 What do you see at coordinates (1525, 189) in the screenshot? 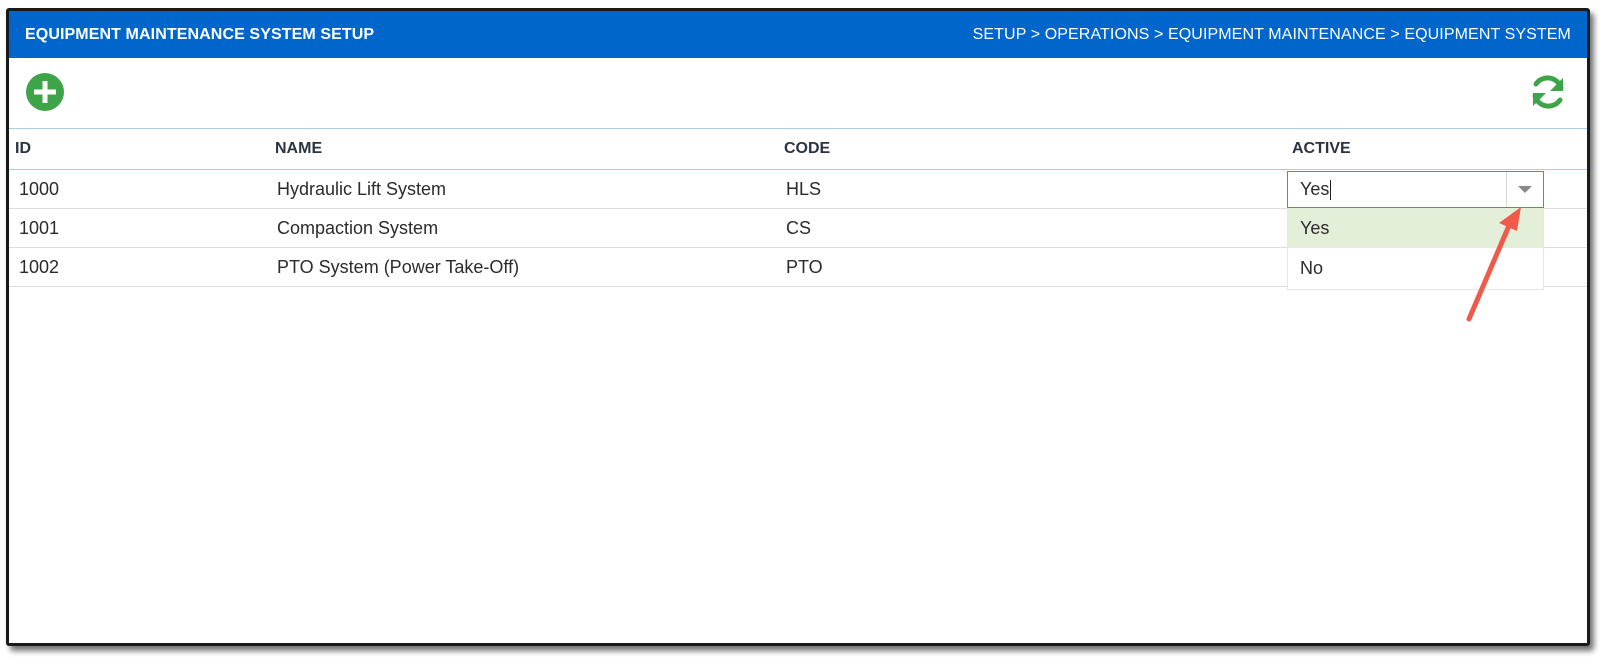
I see `chevron-down-icon` at bounding box center [1525, 189].